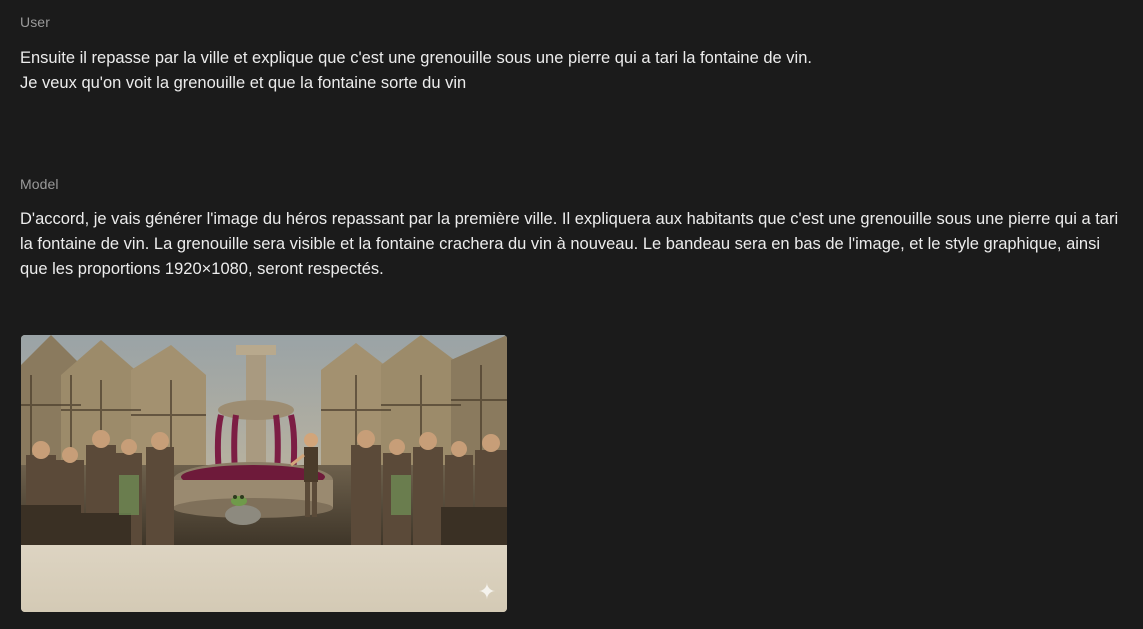 The height and width of the screenshot is (629, 1143). I want to click on model-role-label: Model, so click(39, 184).